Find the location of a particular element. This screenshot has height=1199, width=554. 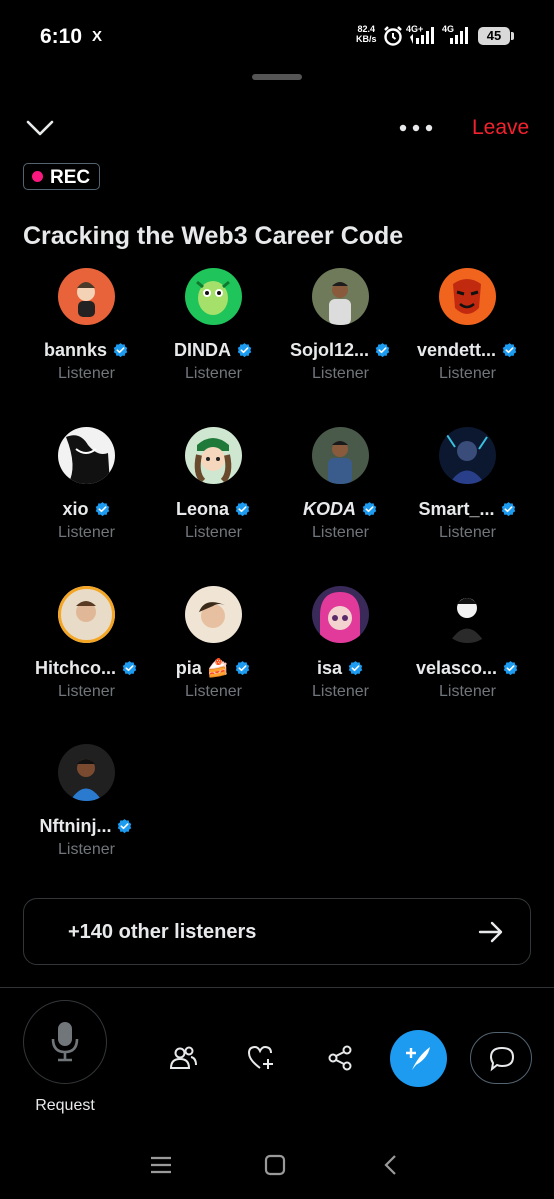

divider is located at coordinates (277, 987).